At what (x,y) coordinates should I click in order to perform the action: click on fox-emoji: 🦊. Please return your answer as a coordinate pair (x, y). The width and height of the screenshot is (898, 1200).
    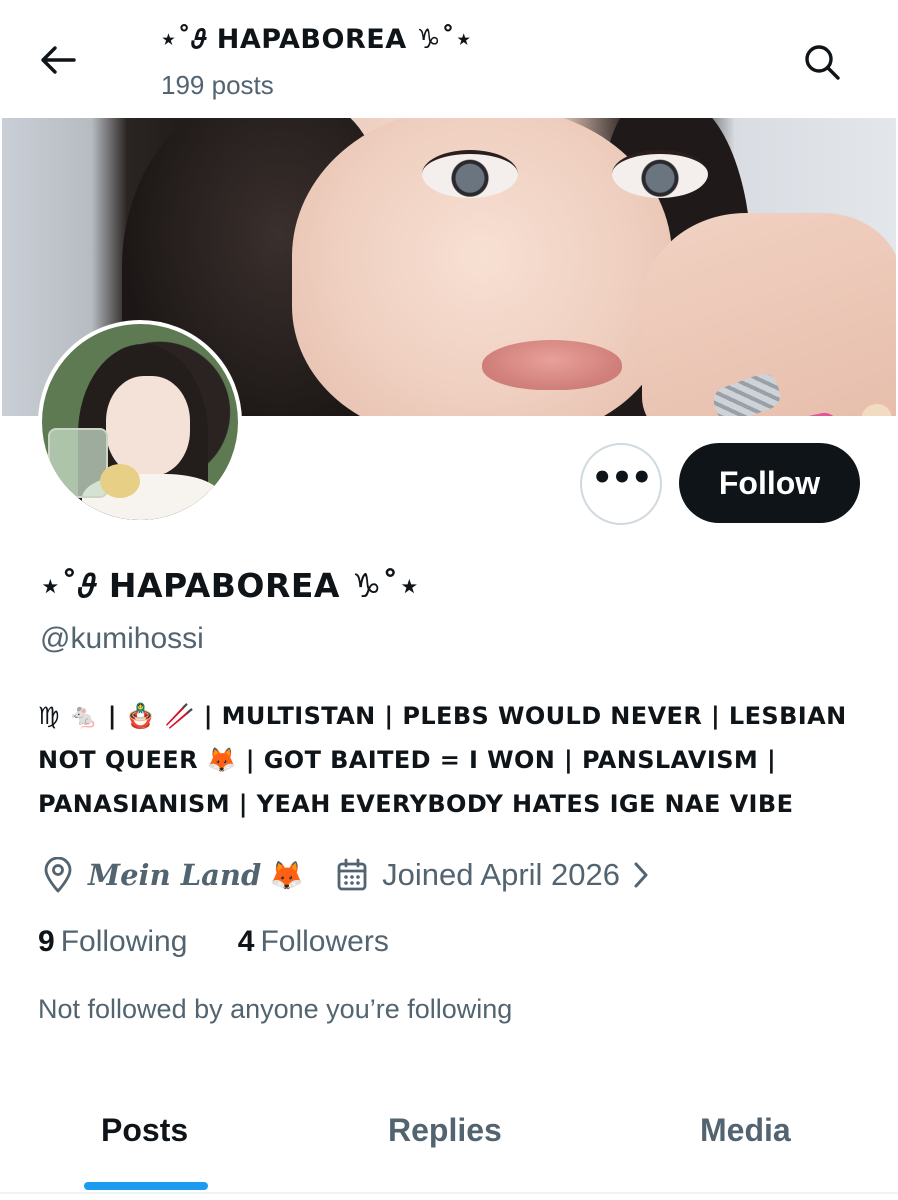
    Looking at the image, I should click on (287, 875).